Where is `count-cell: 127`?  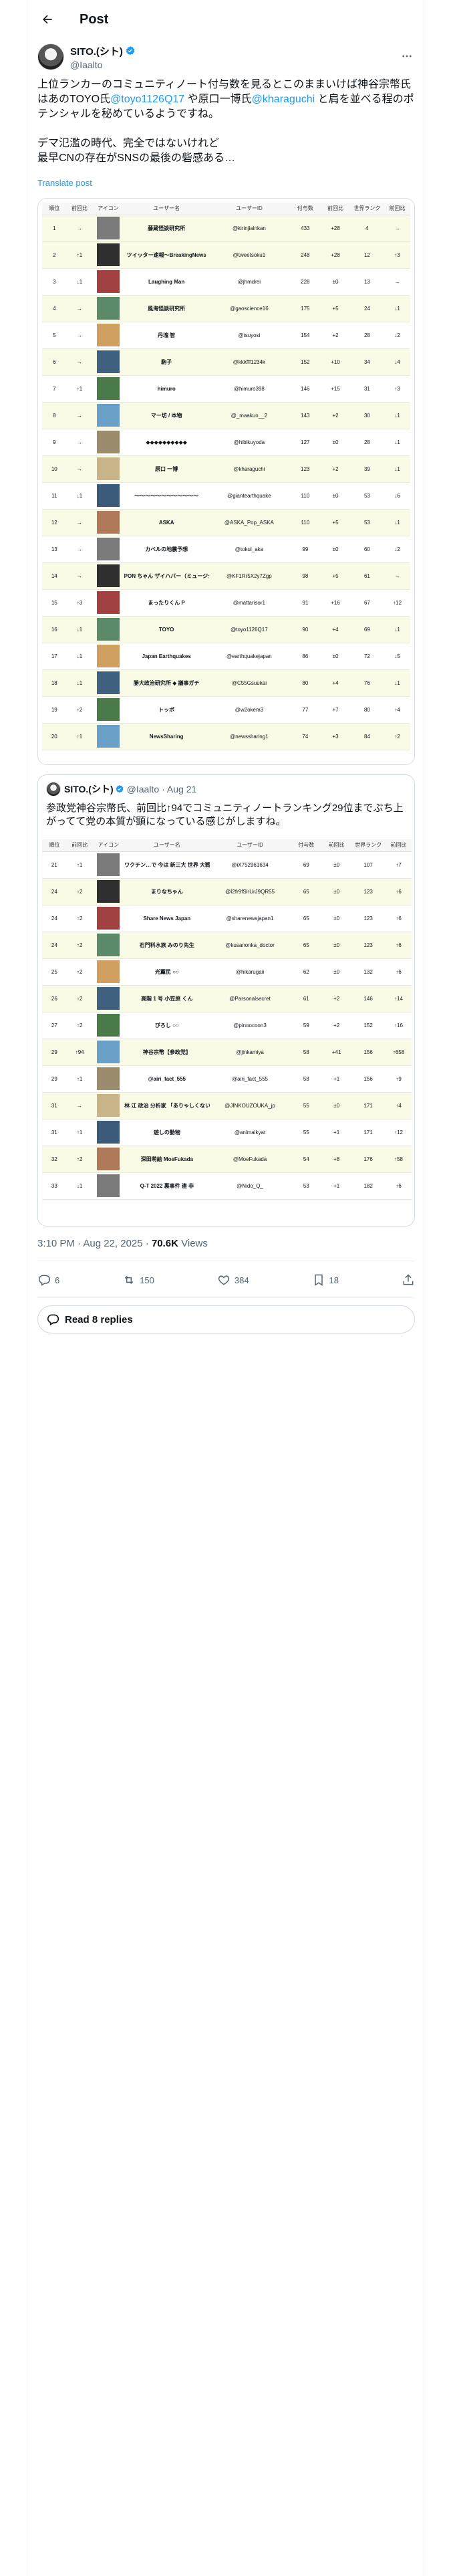 count-cell: 127 is located at coordinates (305, 442).